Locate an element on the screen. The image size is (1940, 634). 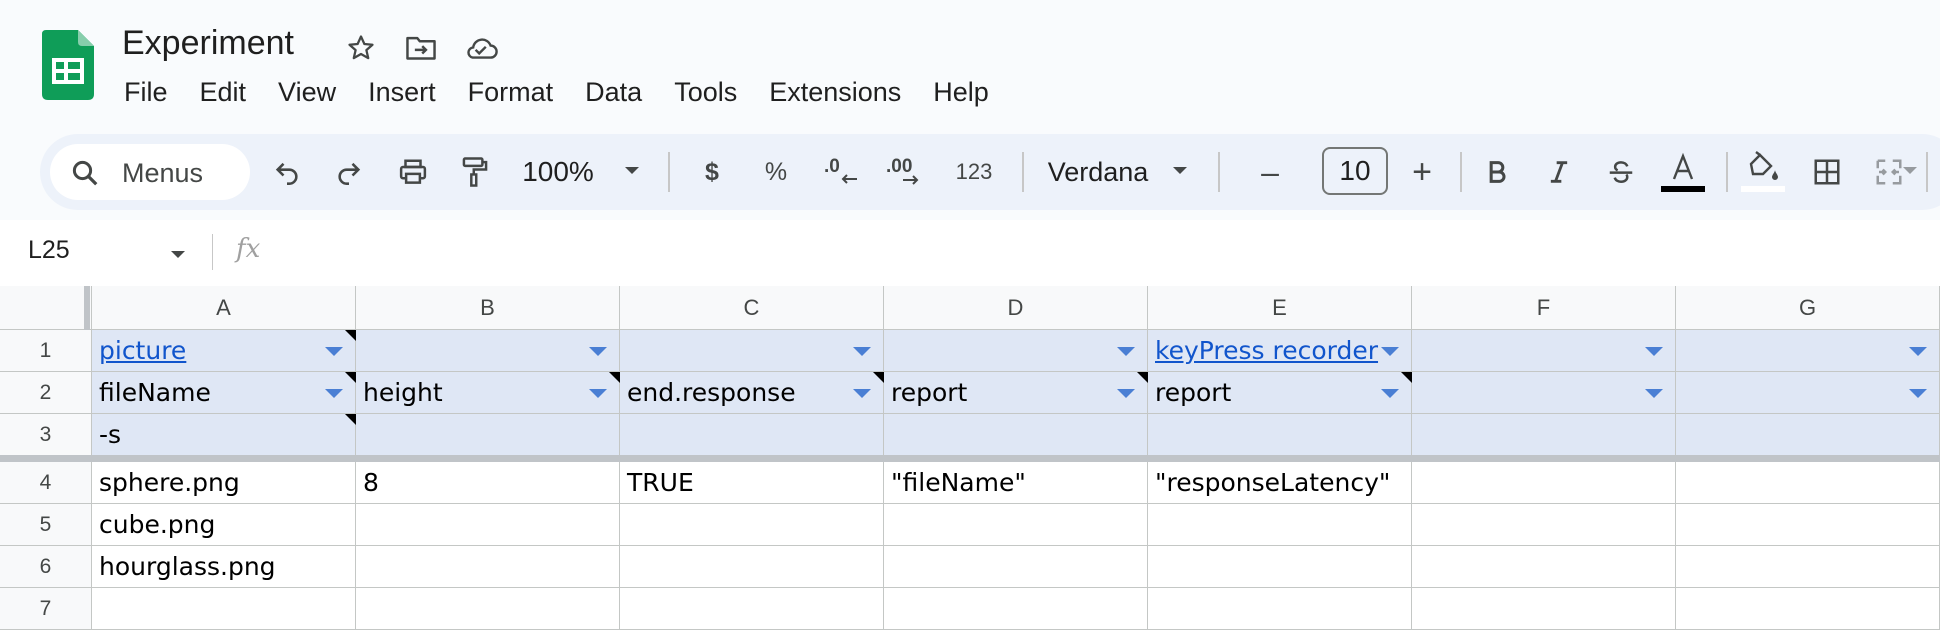
zoom-dropdown-icon is located at coordinates (632, 171).